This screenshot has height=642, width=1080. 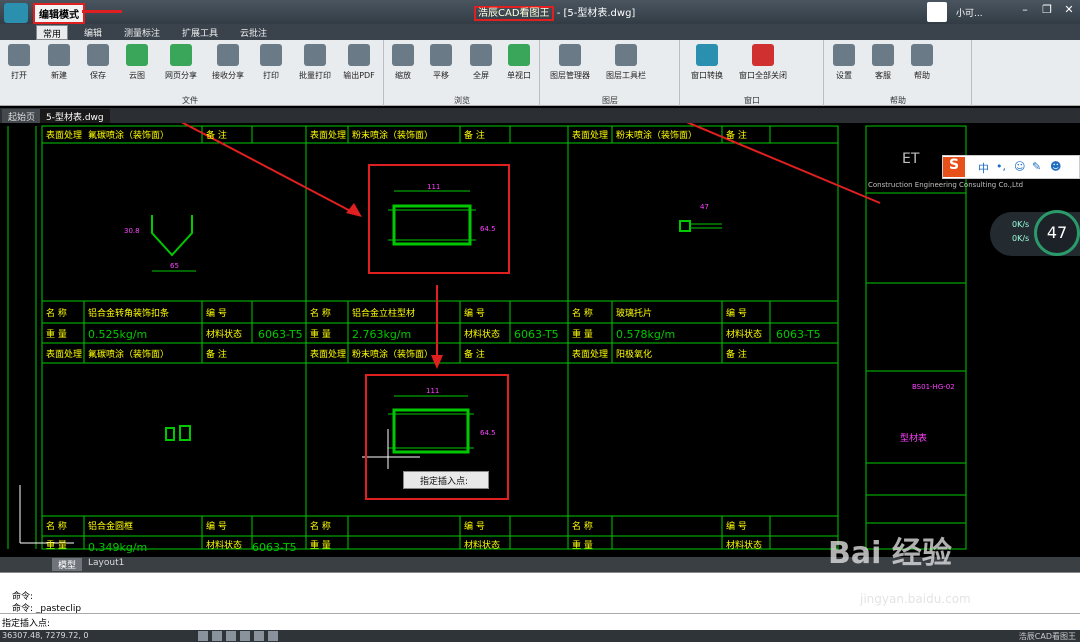 What do you see at coordinates (1025, 11) in the screenshot?
I see `minimize-button: –` at bounding box center [1025, 11].